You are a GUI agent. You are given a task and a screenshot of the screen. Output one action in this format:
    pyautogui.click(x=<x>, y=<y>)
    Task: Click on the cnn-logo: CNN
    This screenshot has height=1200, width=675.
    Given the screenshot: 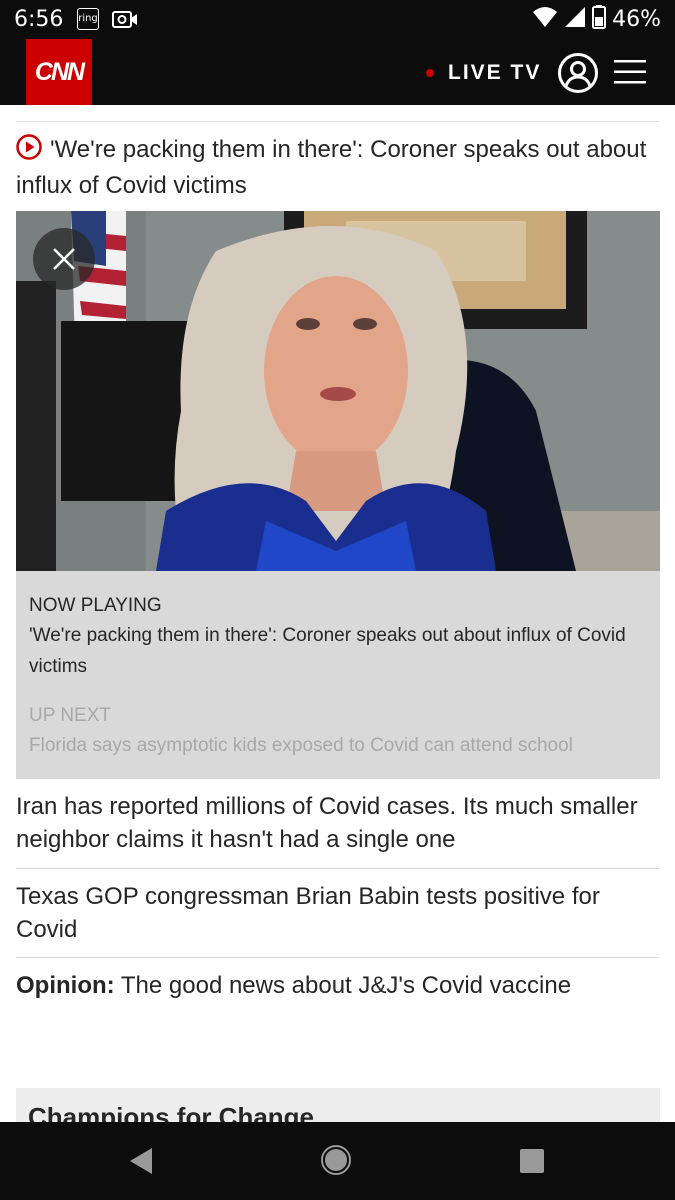 What is the action you would take?
    pyautogui.click(x=59, y=72)
    